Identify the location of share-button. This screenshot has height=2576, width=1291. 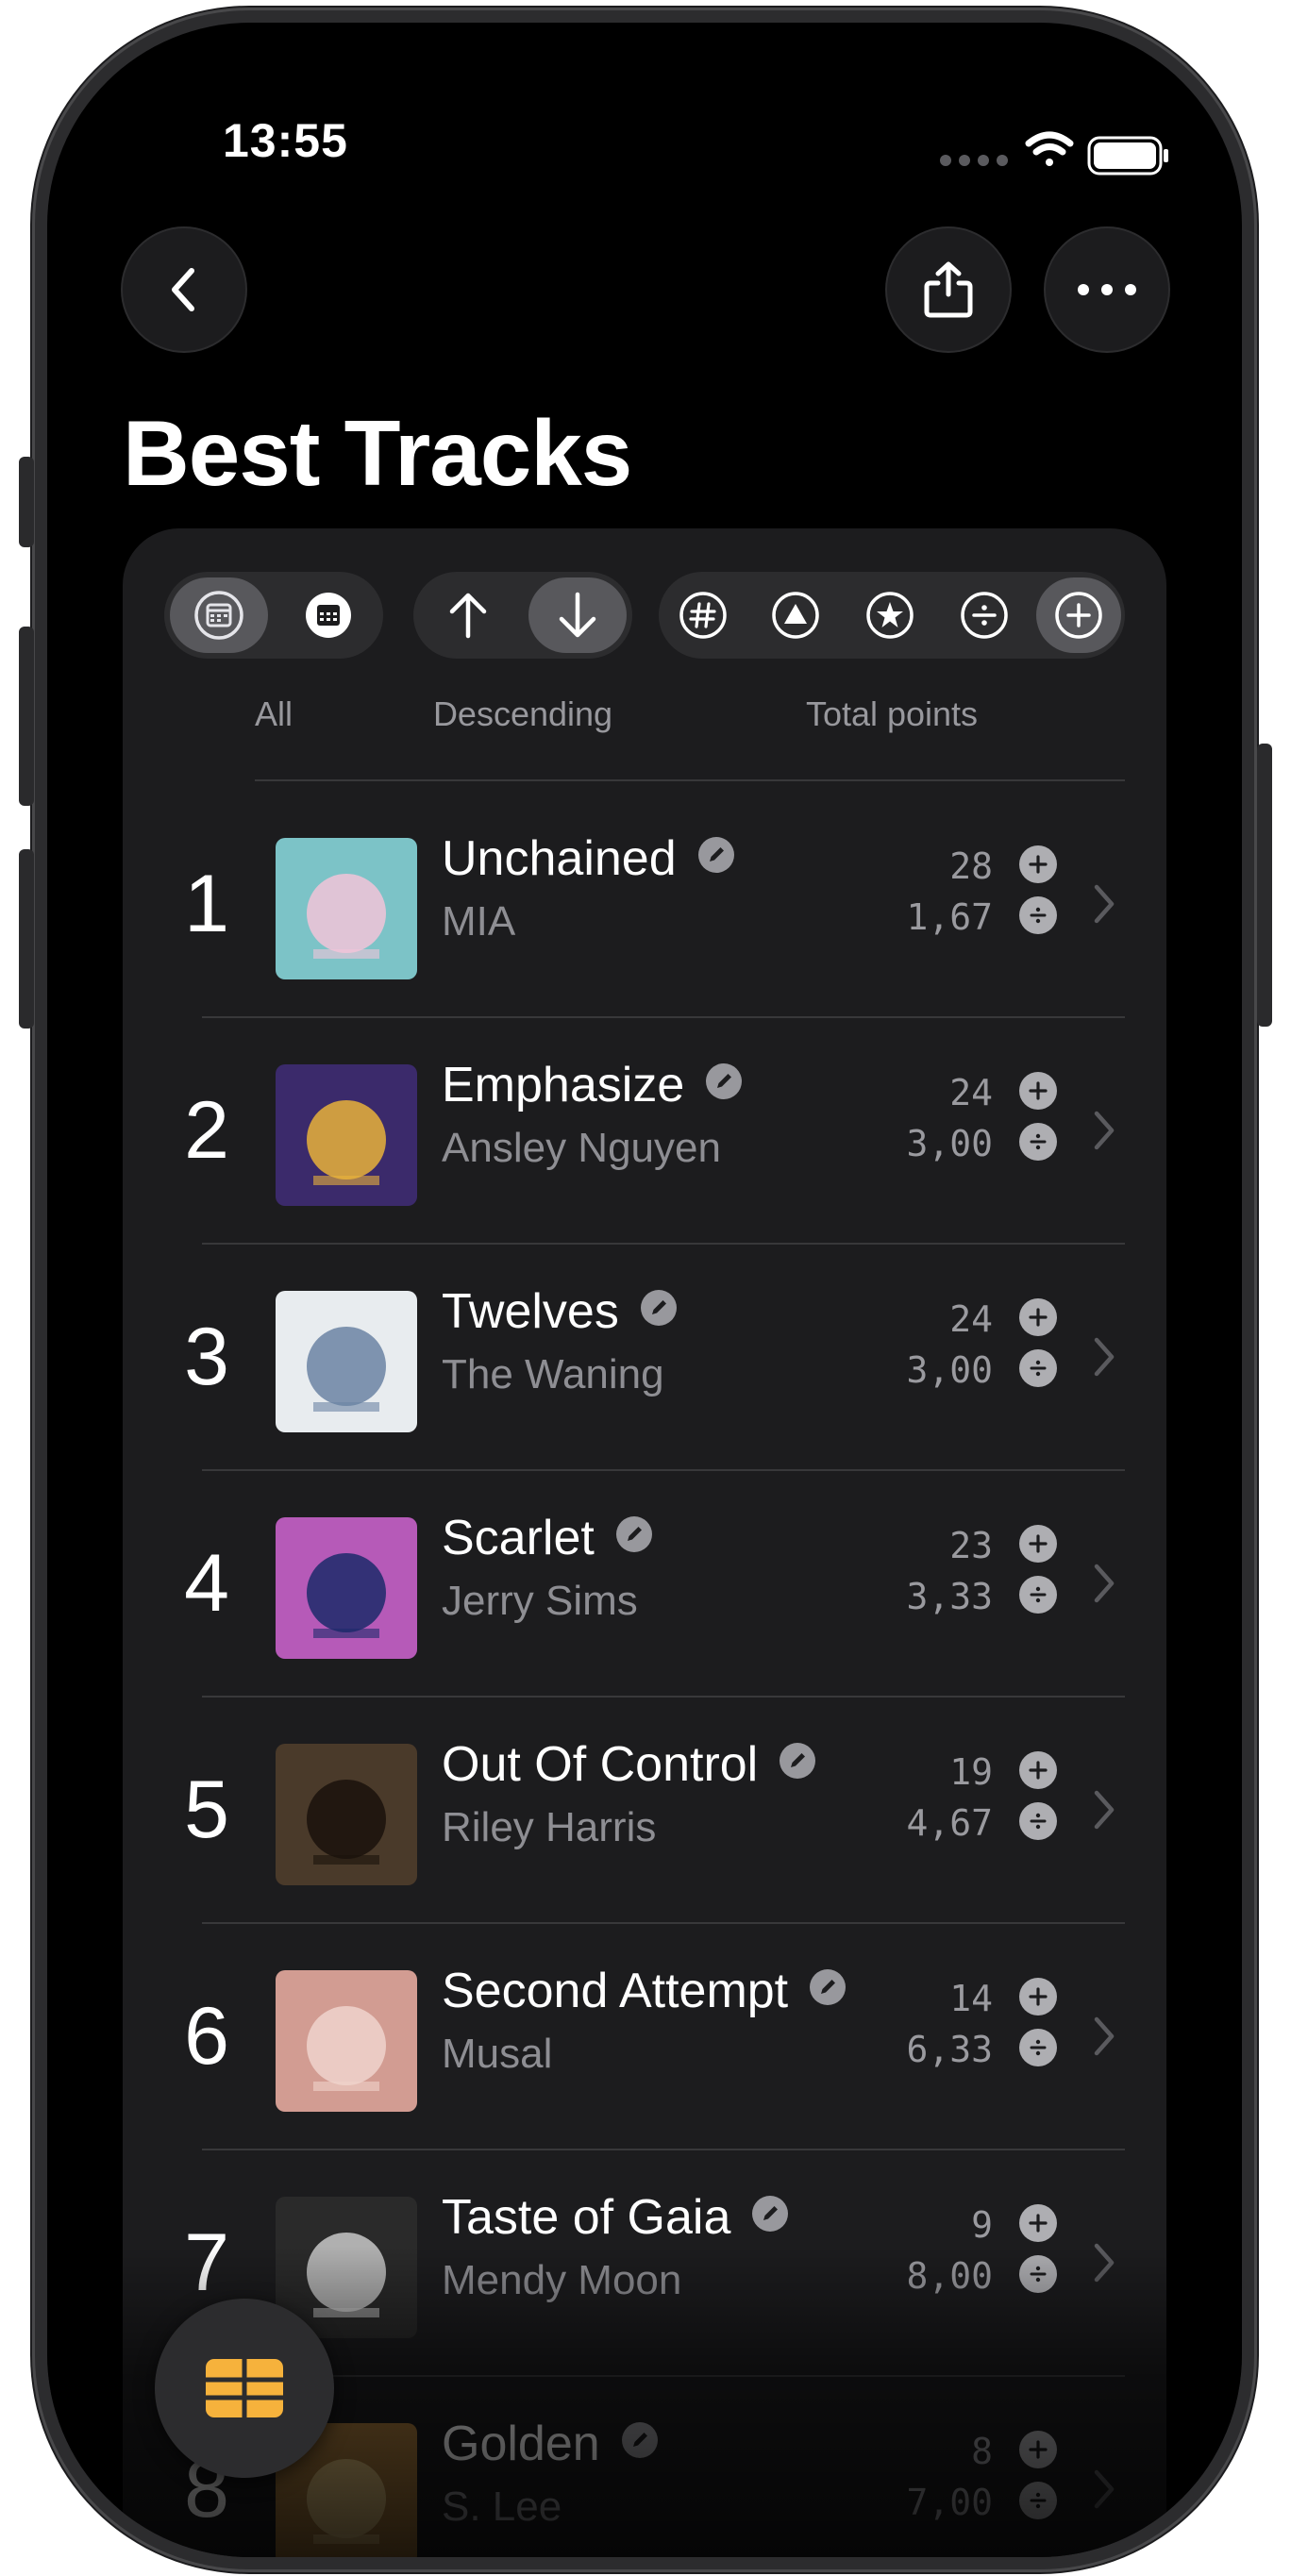
(949, 289).